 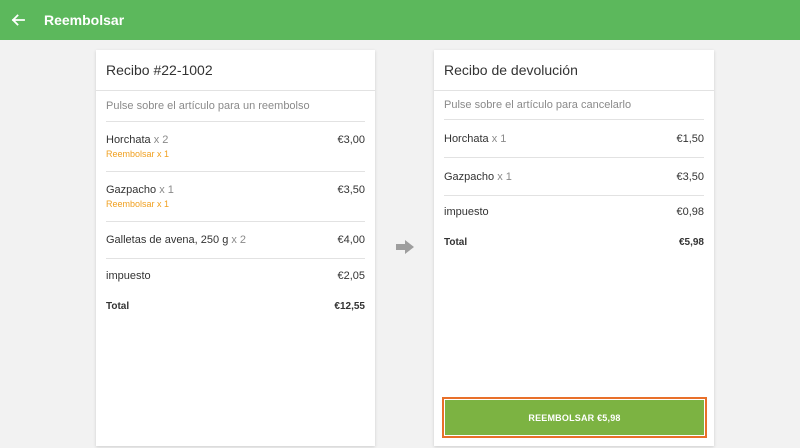 What do you see at coordinates (235, 197) in the screenshot?
I see `receipt-item-gazpacho: Gazpacho x 1 €3,50 Reembolsar x 1` at bounding box center [235, 197].